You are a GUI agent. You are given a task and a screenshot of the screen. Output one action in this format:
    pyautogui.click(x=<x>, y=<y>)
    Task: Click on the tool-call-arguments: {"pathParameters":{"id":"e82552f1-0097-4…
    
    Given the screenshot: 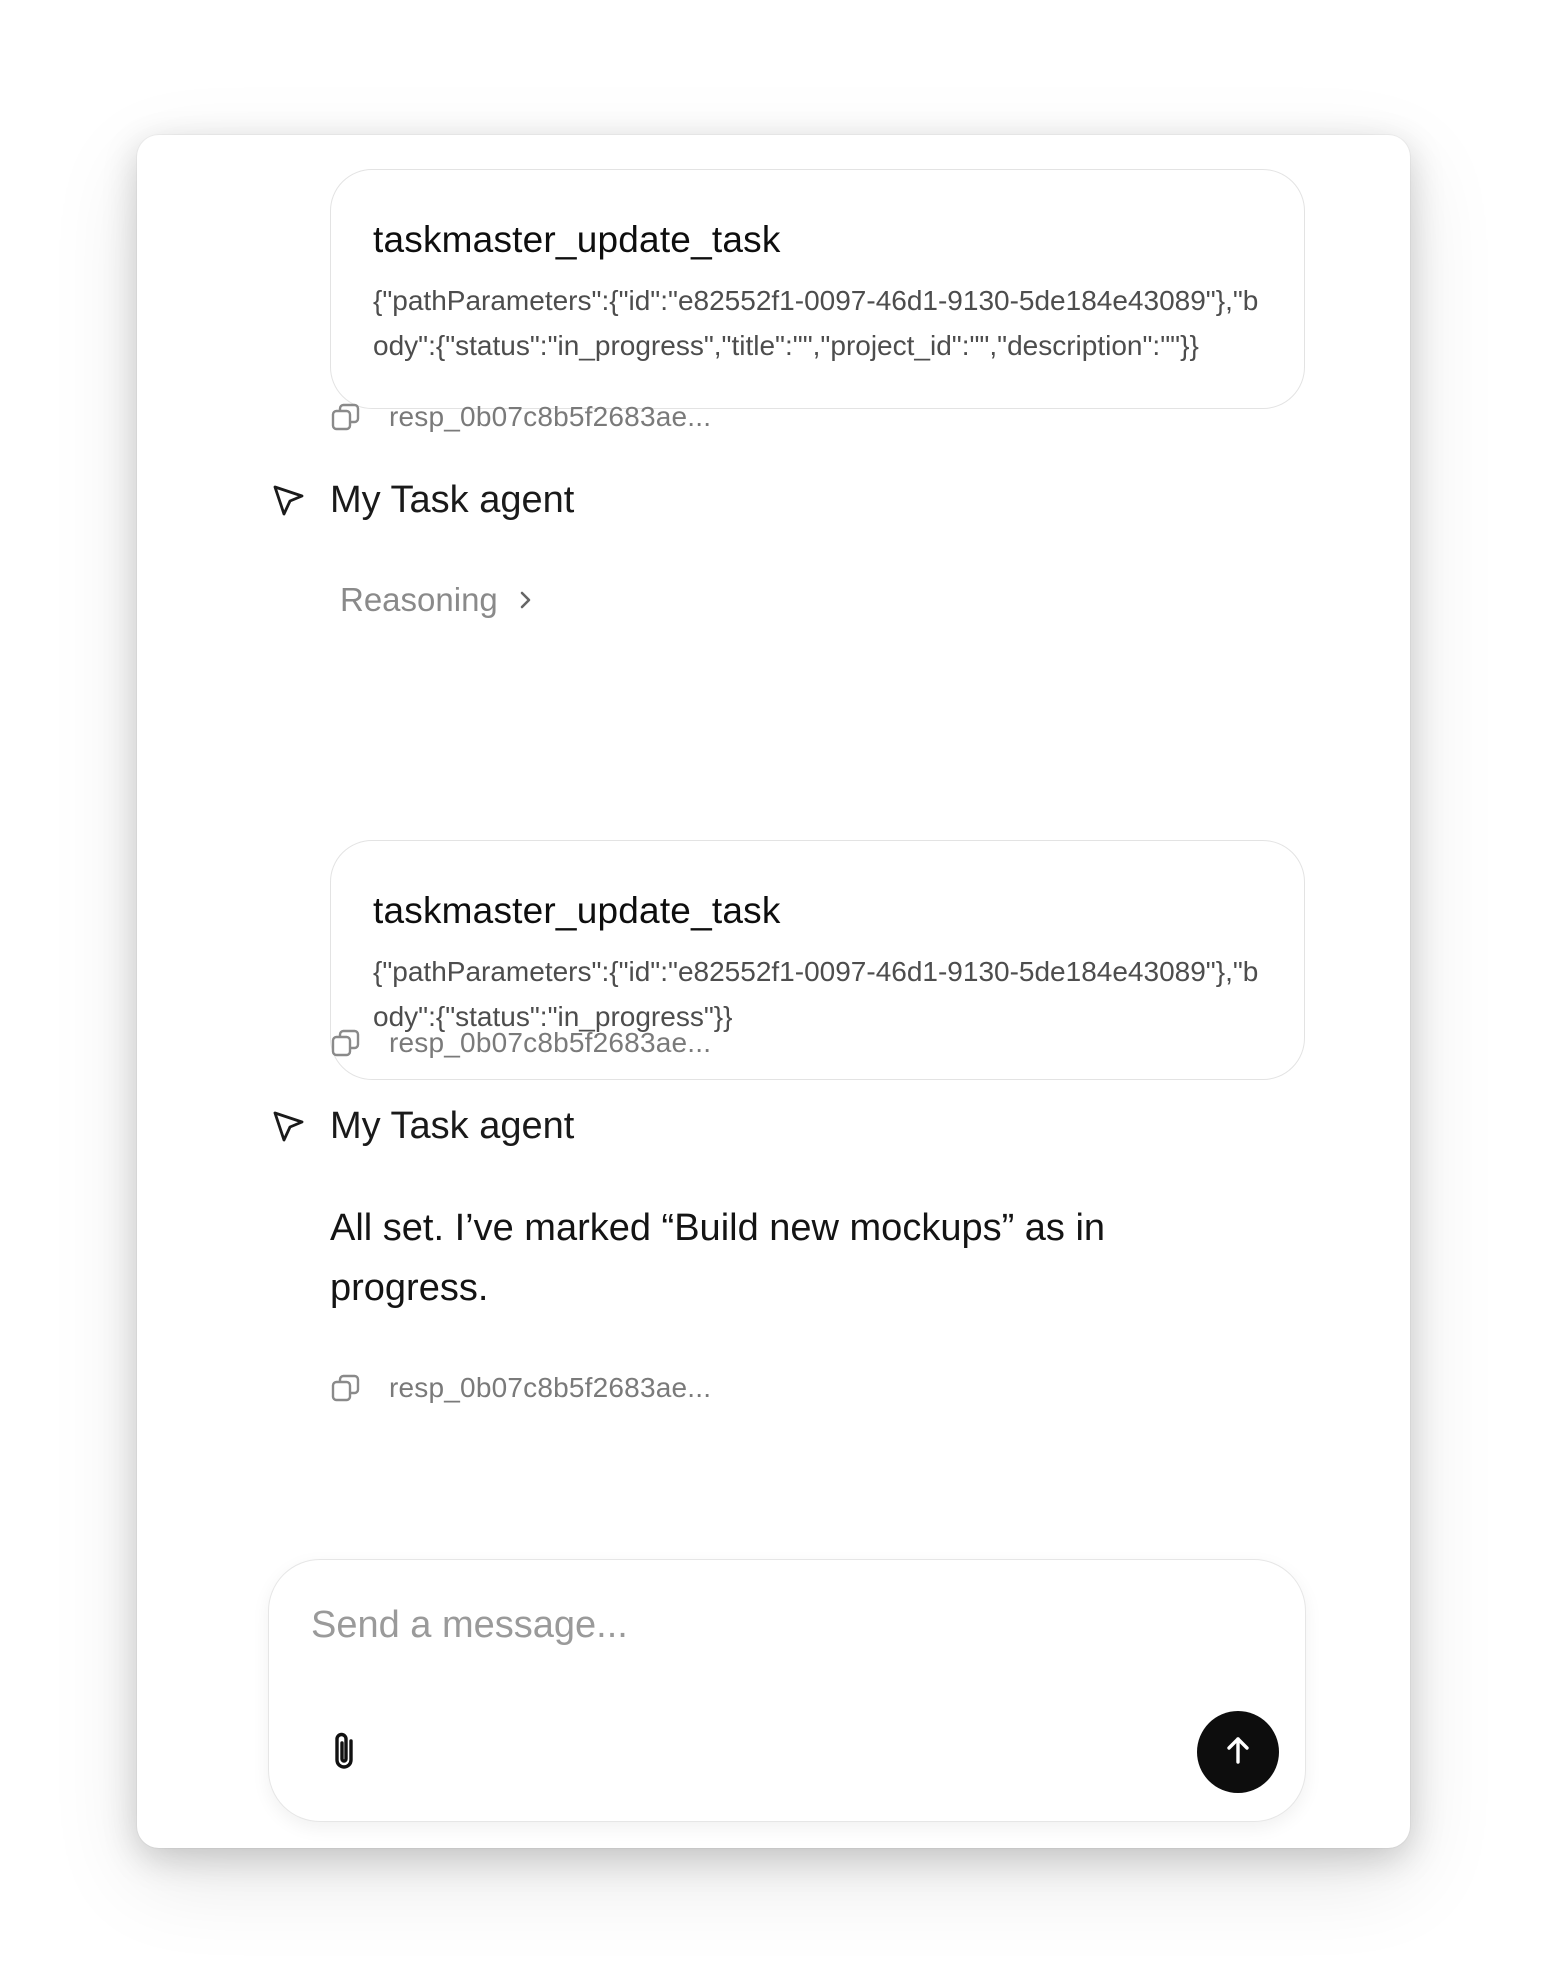 What is the action you would take?
    pyautogui.click(x=816, y=323)
    